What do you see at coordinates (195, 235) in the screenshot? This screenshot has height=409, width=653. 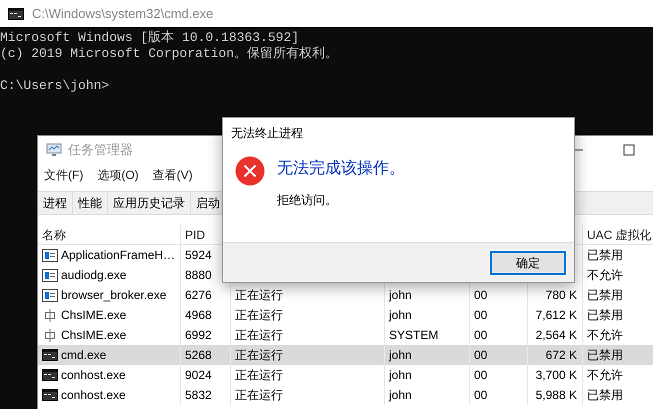 I see `column-header: PID` at bounding box center [195, 235].